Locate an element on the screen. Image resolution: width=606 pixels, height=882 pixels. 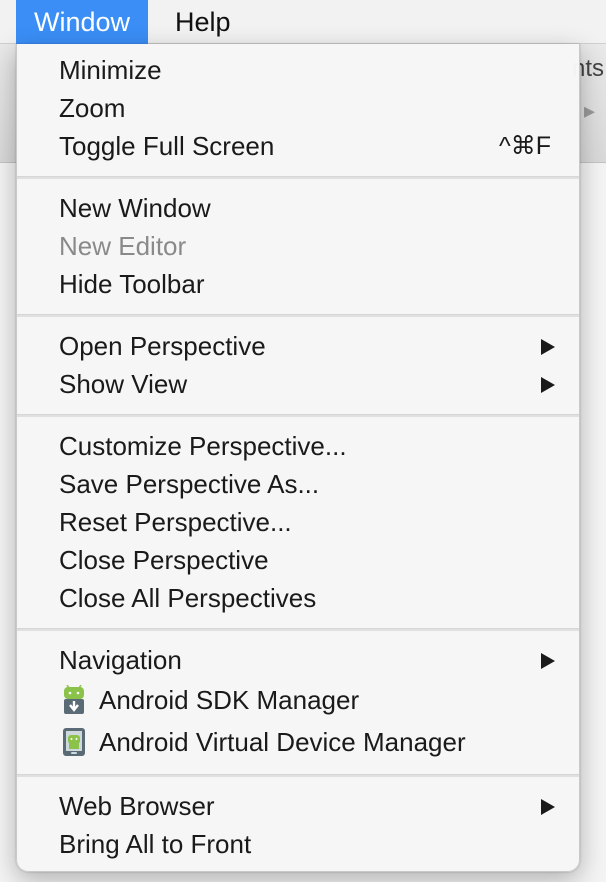
menu-item-label: Web Browser is located at coordinates (137, 806).